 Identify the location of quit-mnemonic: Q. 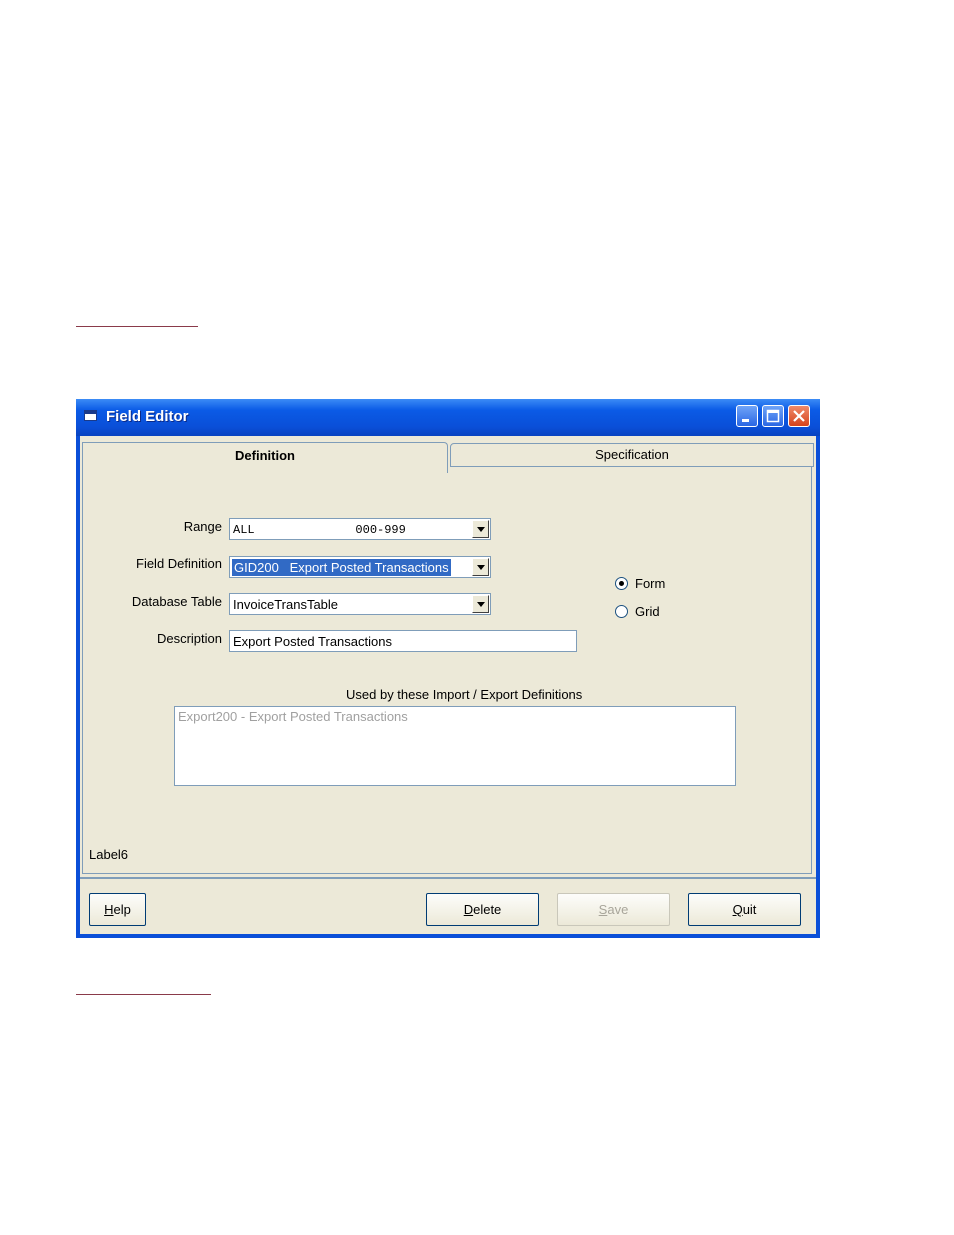
(737, 909).